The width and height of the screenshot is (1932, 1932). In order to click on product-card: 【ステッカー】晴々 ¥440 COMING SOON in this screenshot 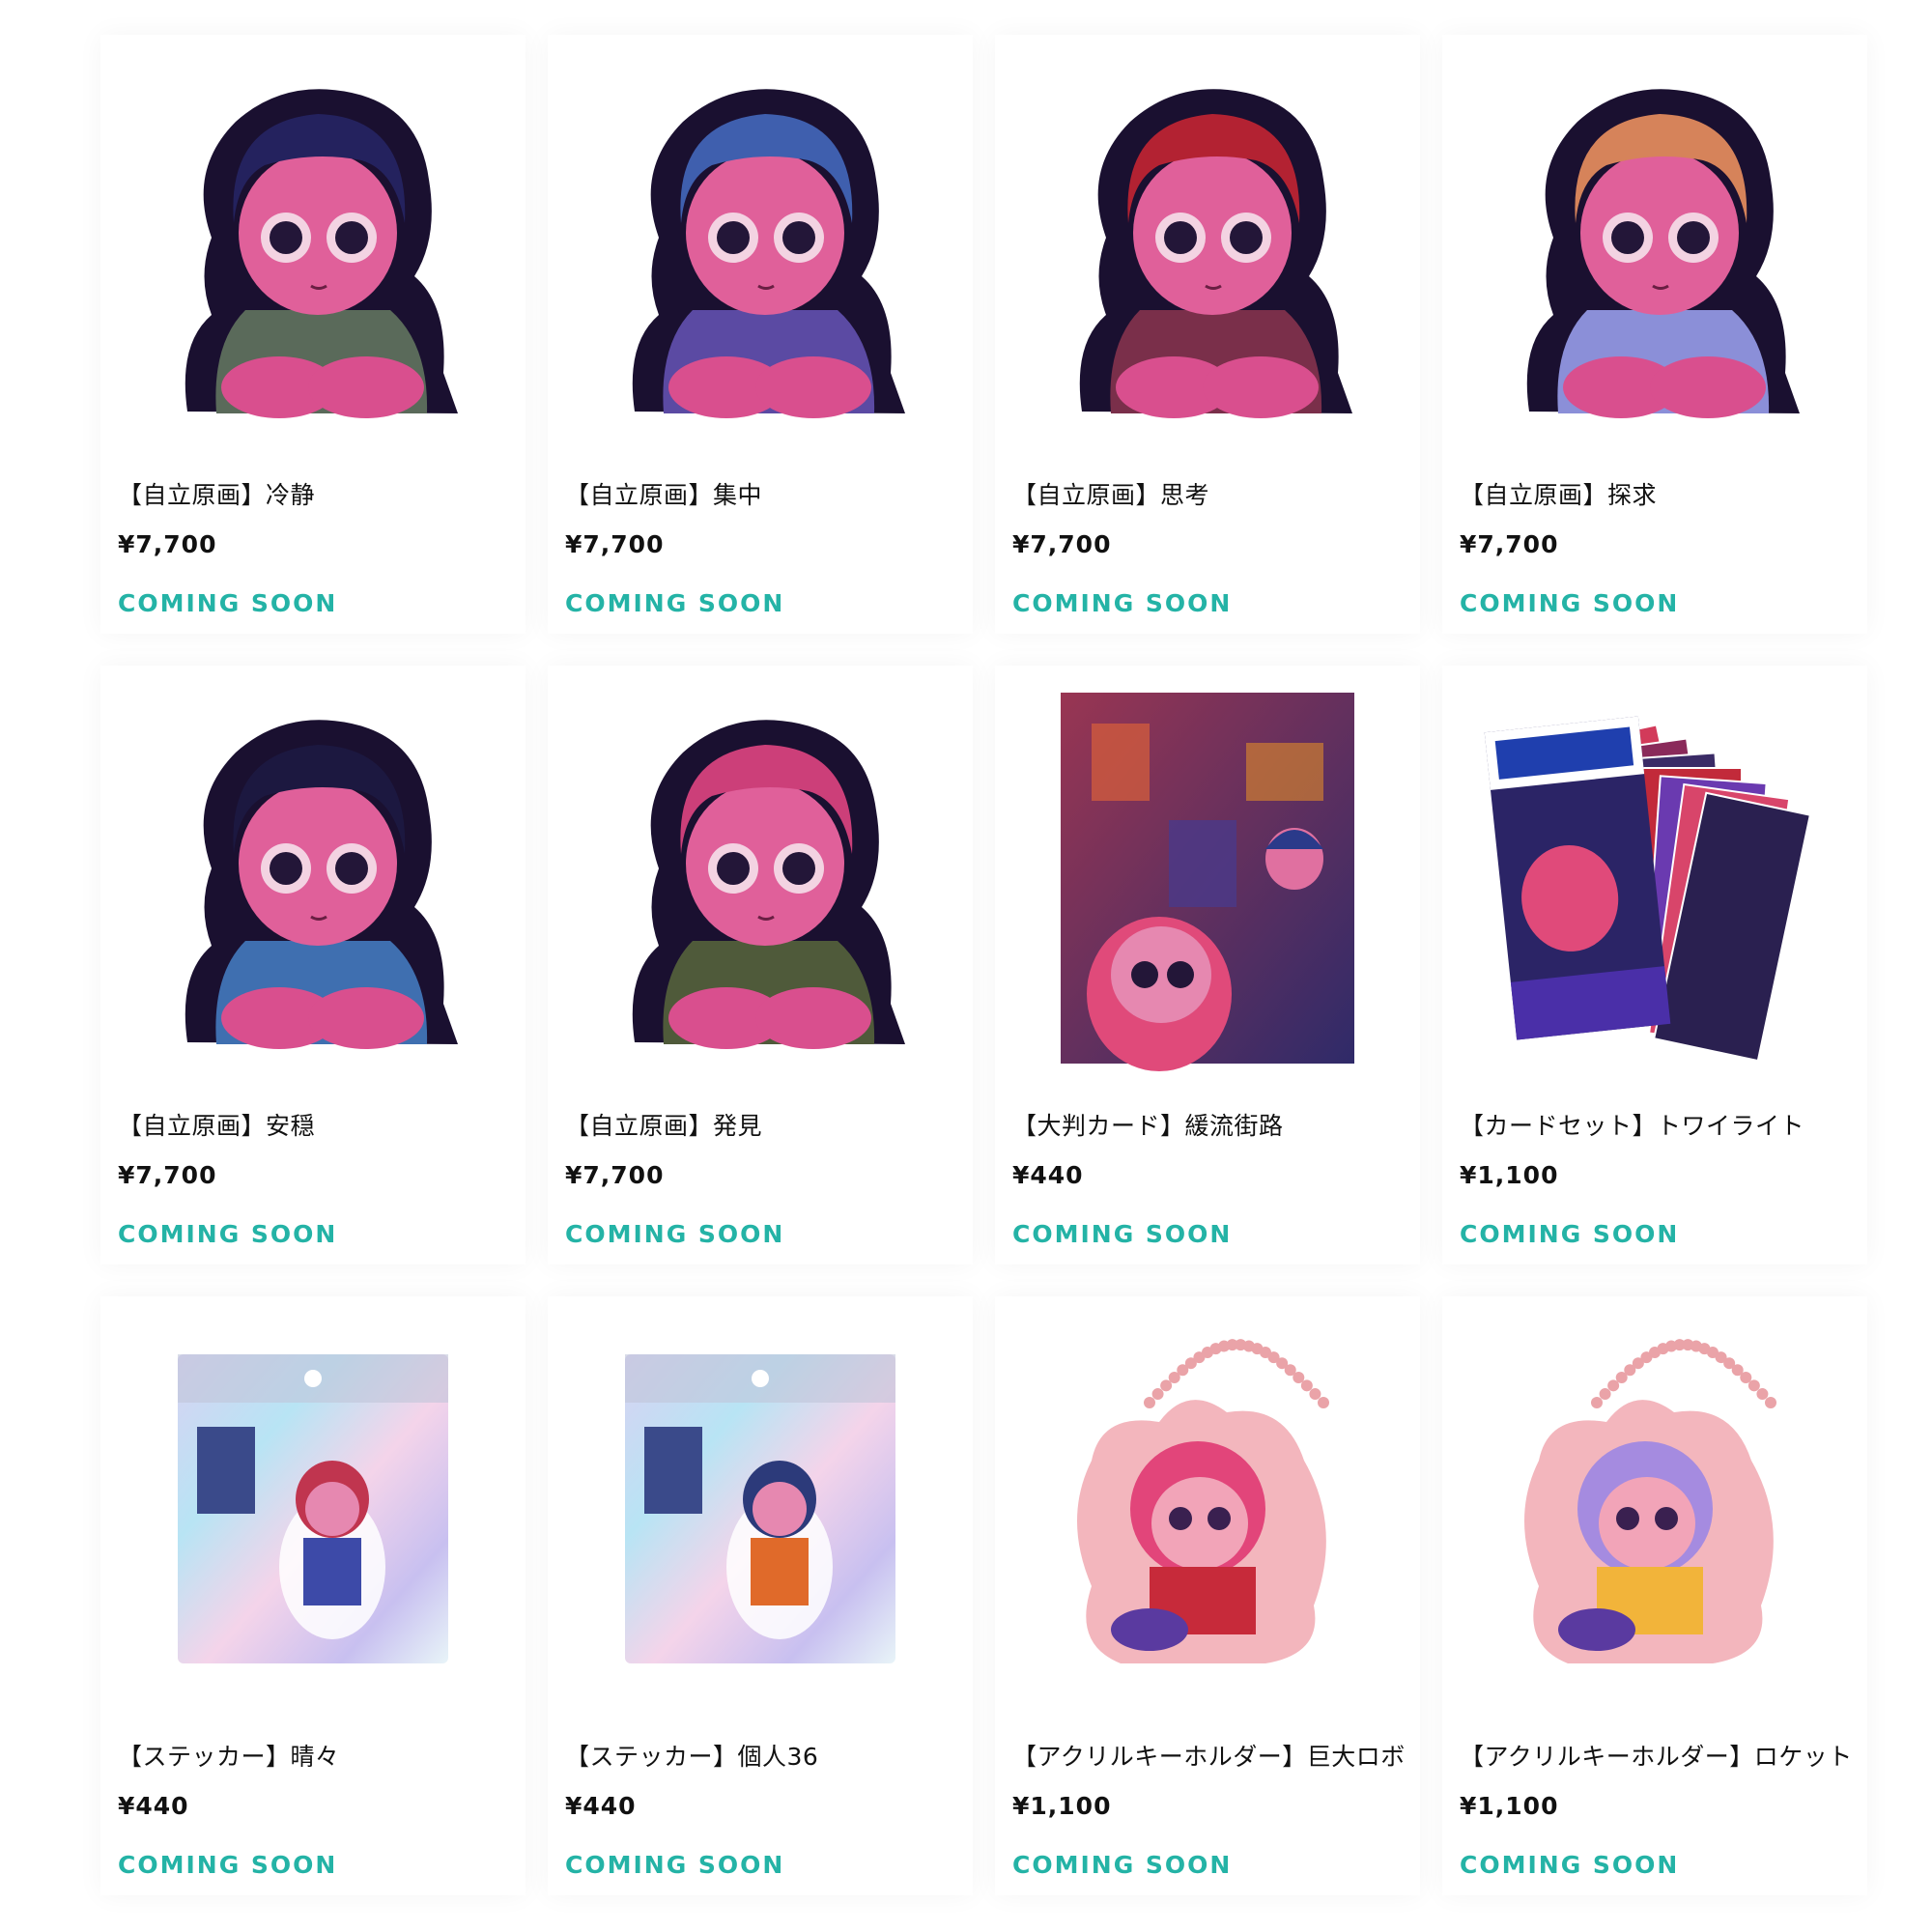, I will do `click(313, 1595)`.